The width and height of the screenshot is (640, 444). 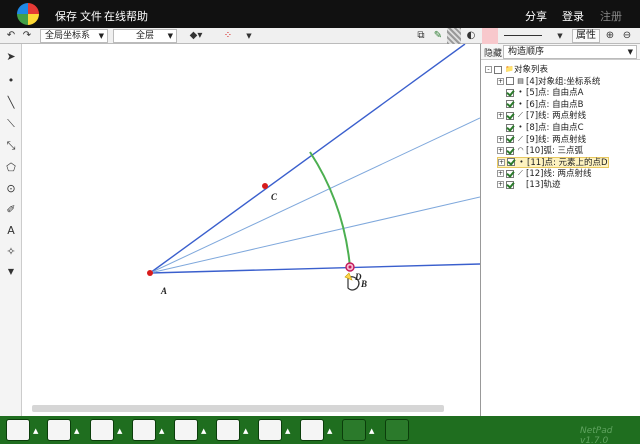 I want to click on point-c, so click(x=265, y=186).